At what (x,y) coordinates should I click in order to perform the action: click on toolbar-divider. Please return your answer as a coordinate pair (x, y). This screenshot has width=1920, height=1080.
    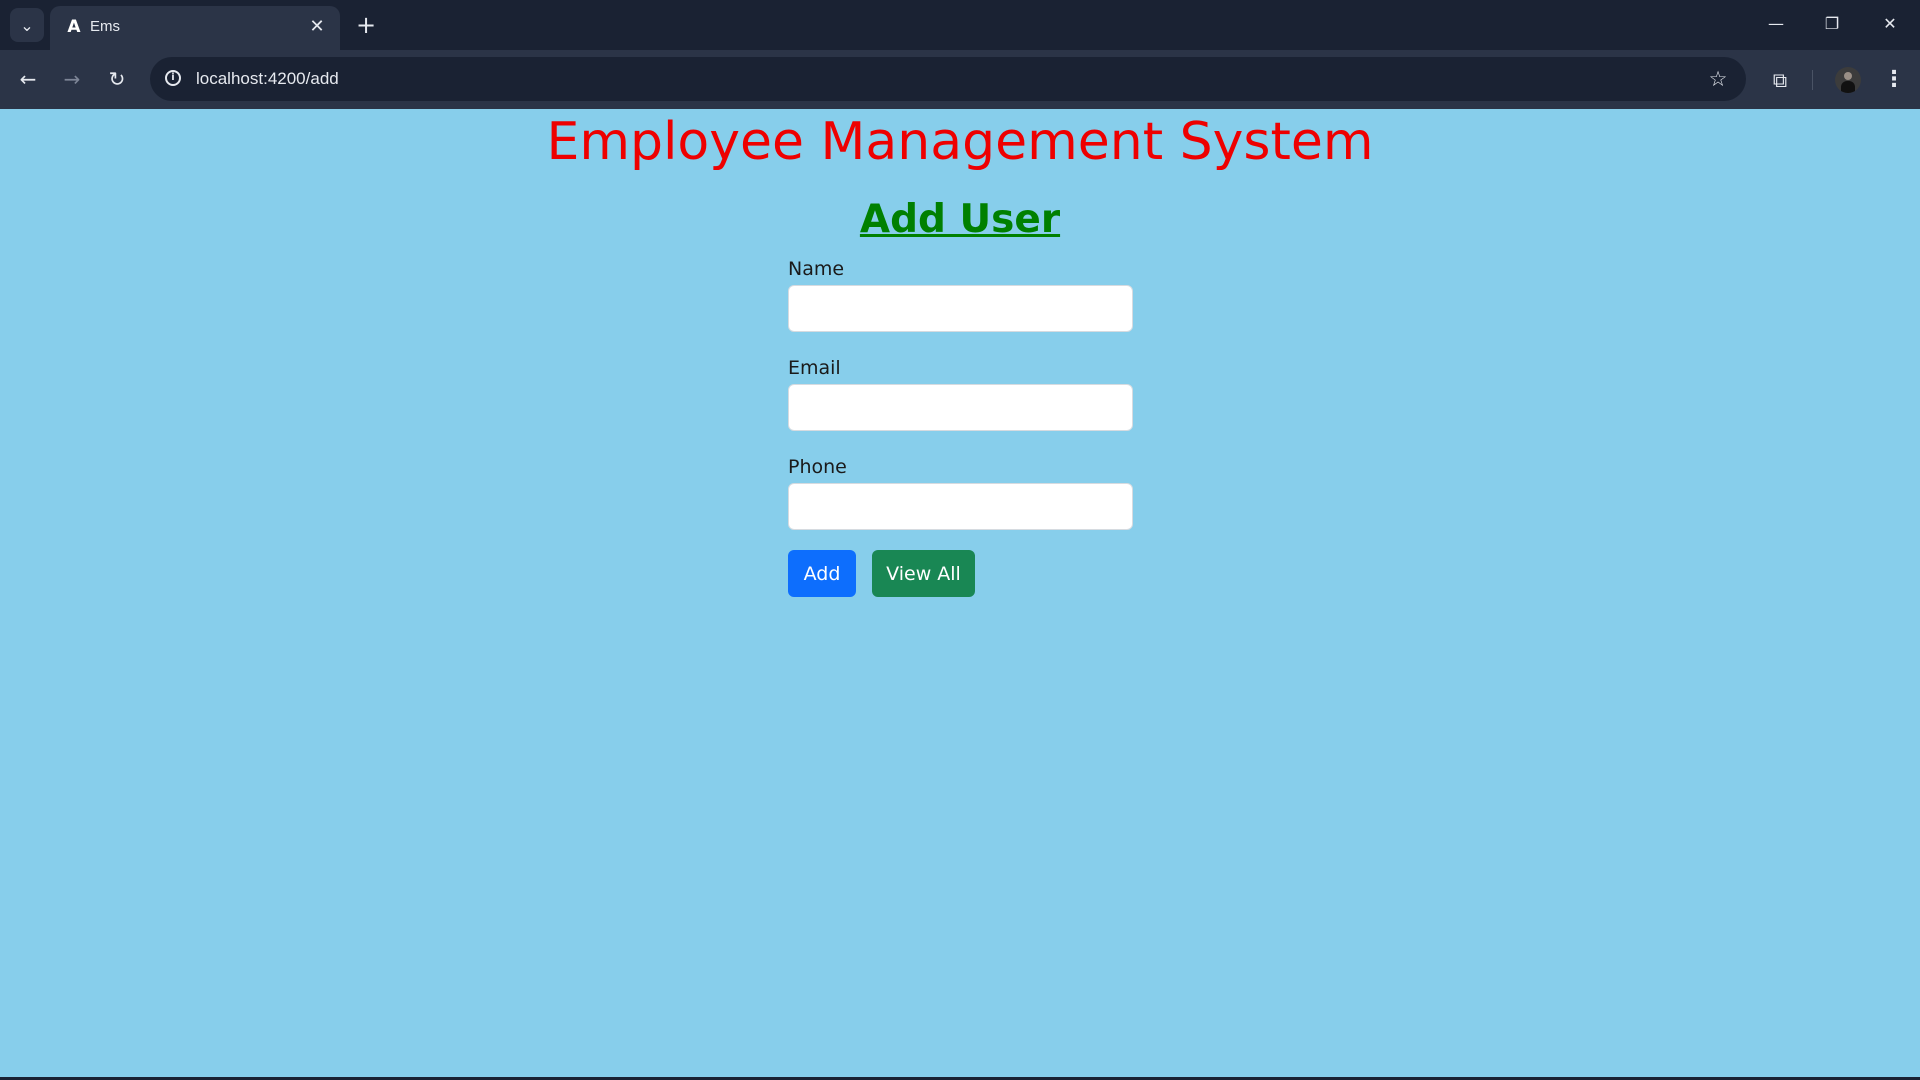
    Looking at the image, I should click on (1812, 80).